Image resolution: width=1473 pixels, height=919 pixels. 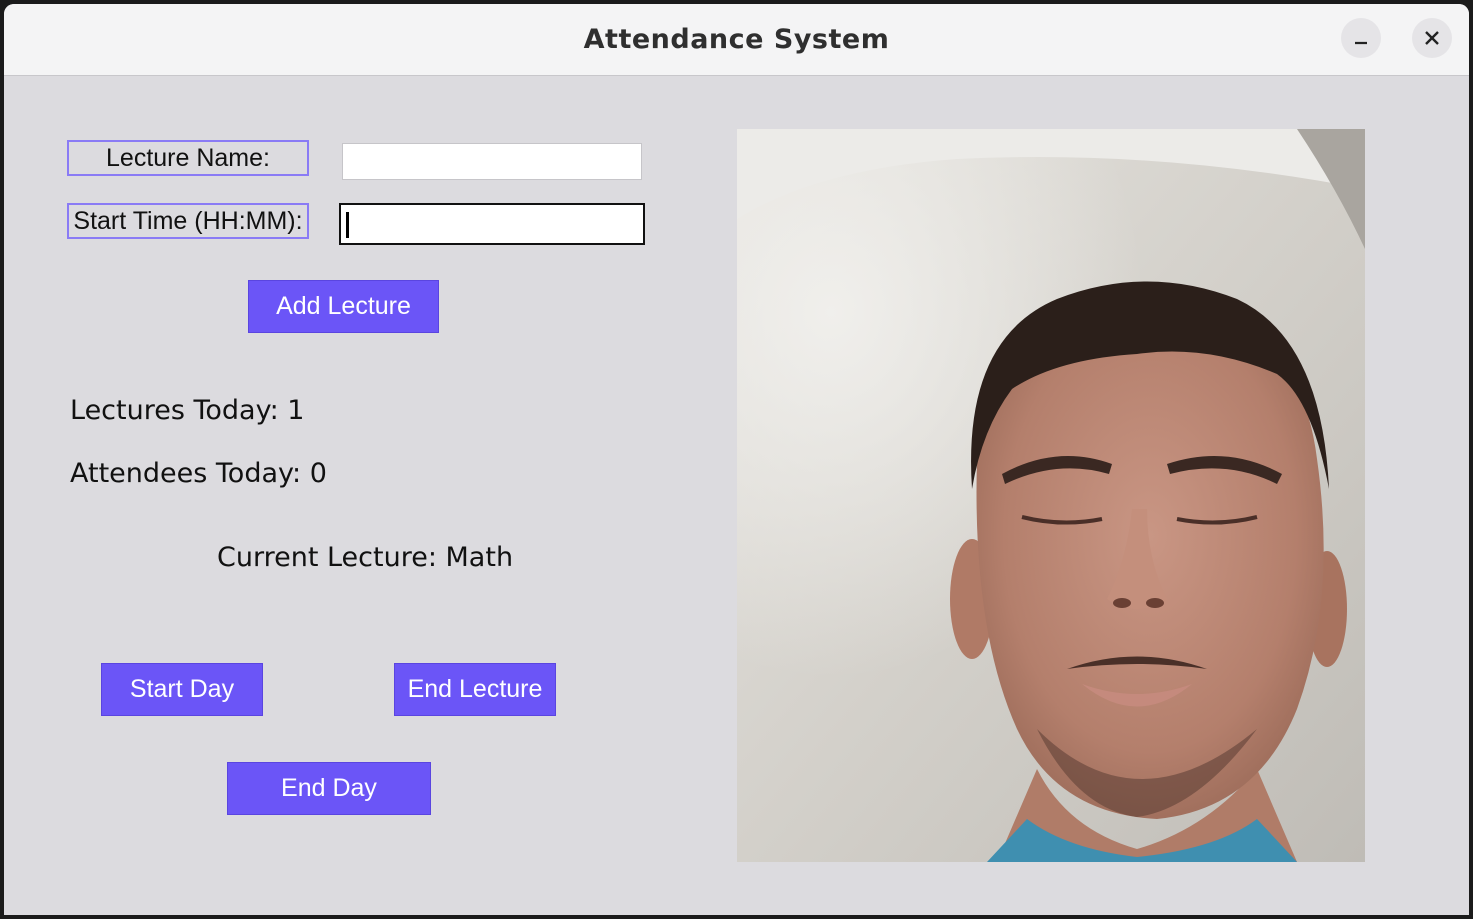 What do you see at coordinates (343, 306) in the screenshot?
I see `add-lecture-button: Add Lecture` at bounding box center [343, 306].